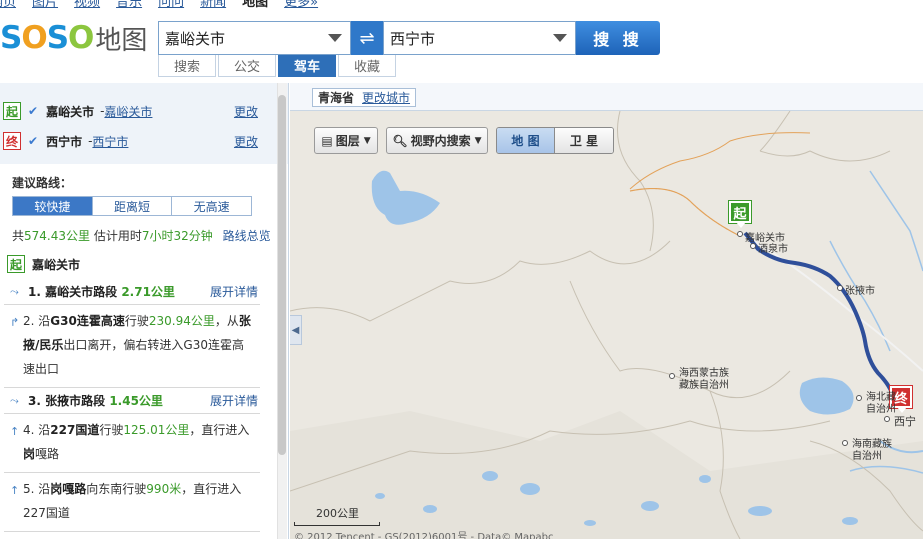  I want to click on tab-favorites: 收藏, so click(367, 66).